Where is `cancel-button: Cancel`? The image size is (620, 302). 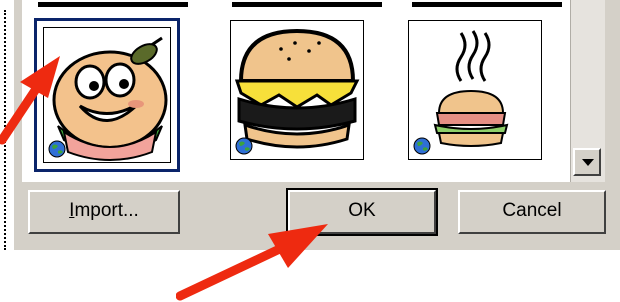
cancel-button: Cancel is located at coordinates (532, 212).